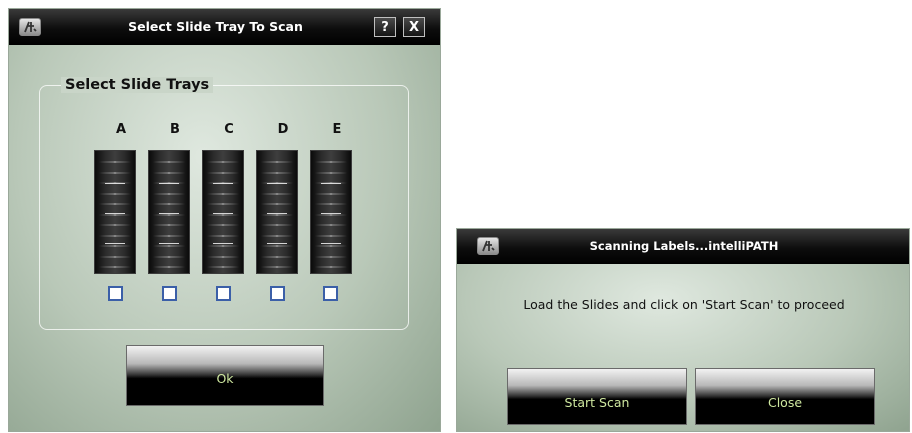 This screenshot has height=433, width=912. I want to click on tray-image-e, so click(331, 212).